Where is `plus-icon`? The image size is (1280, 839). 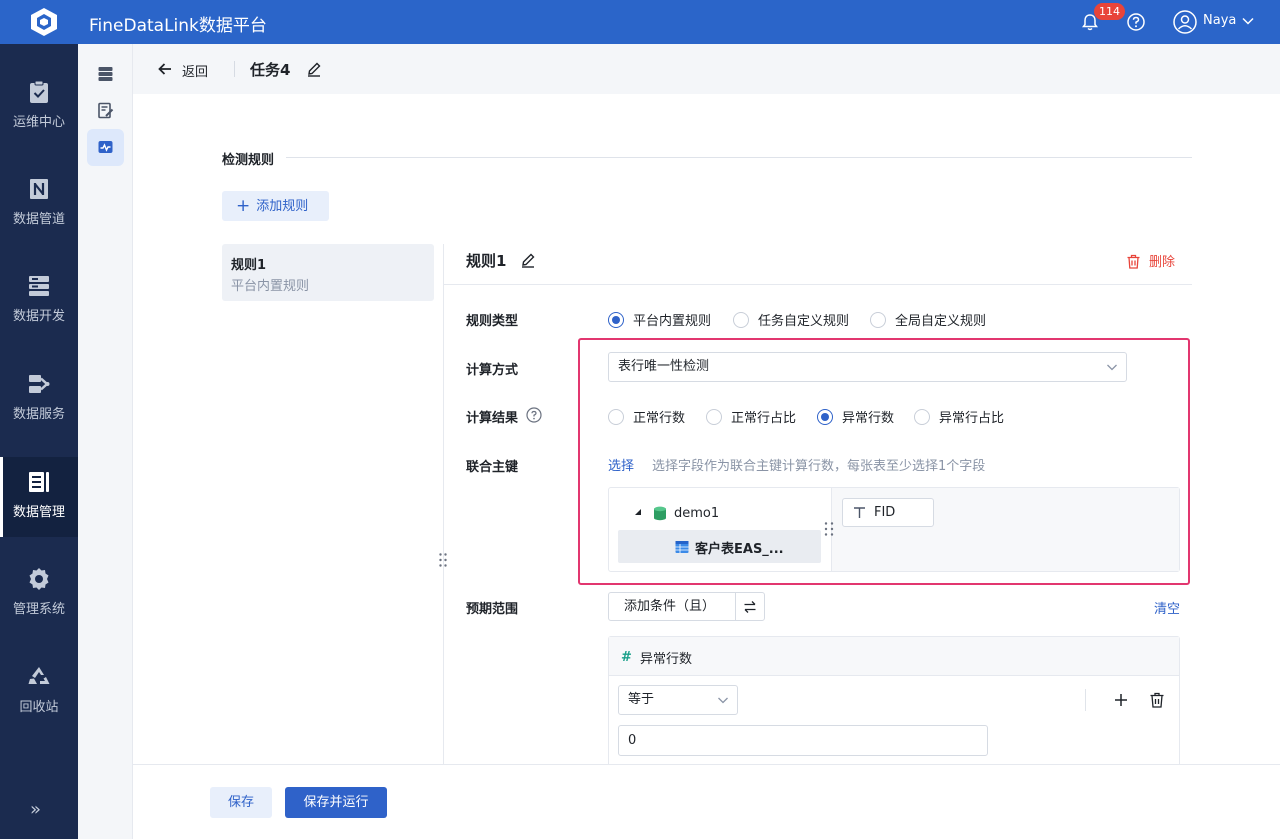
plus-icon is located at coordinates (1121, 700).